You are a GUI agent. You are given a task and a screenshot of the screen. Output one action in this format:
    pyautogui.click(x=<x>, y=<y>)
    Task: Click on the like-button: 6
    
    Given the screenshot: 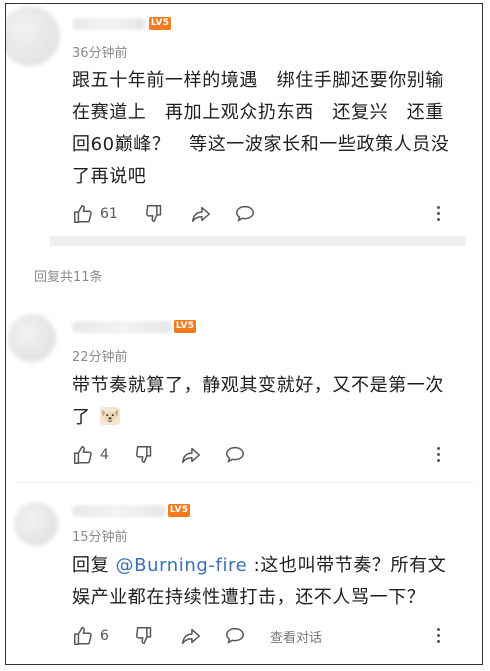 What is the action you would take?
    pyautogui.click(x=90, y=636)
    